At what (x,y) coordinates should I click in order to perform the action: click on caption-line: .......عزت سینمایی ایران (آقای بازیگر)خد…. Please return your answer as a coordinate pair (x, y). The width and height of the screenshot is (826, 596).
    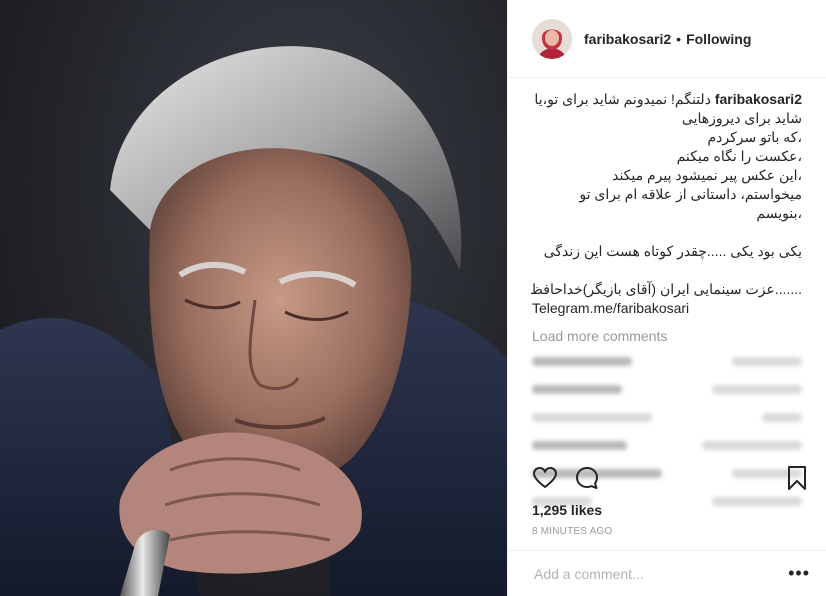
    Looking at the image, I should click on (665, 289).